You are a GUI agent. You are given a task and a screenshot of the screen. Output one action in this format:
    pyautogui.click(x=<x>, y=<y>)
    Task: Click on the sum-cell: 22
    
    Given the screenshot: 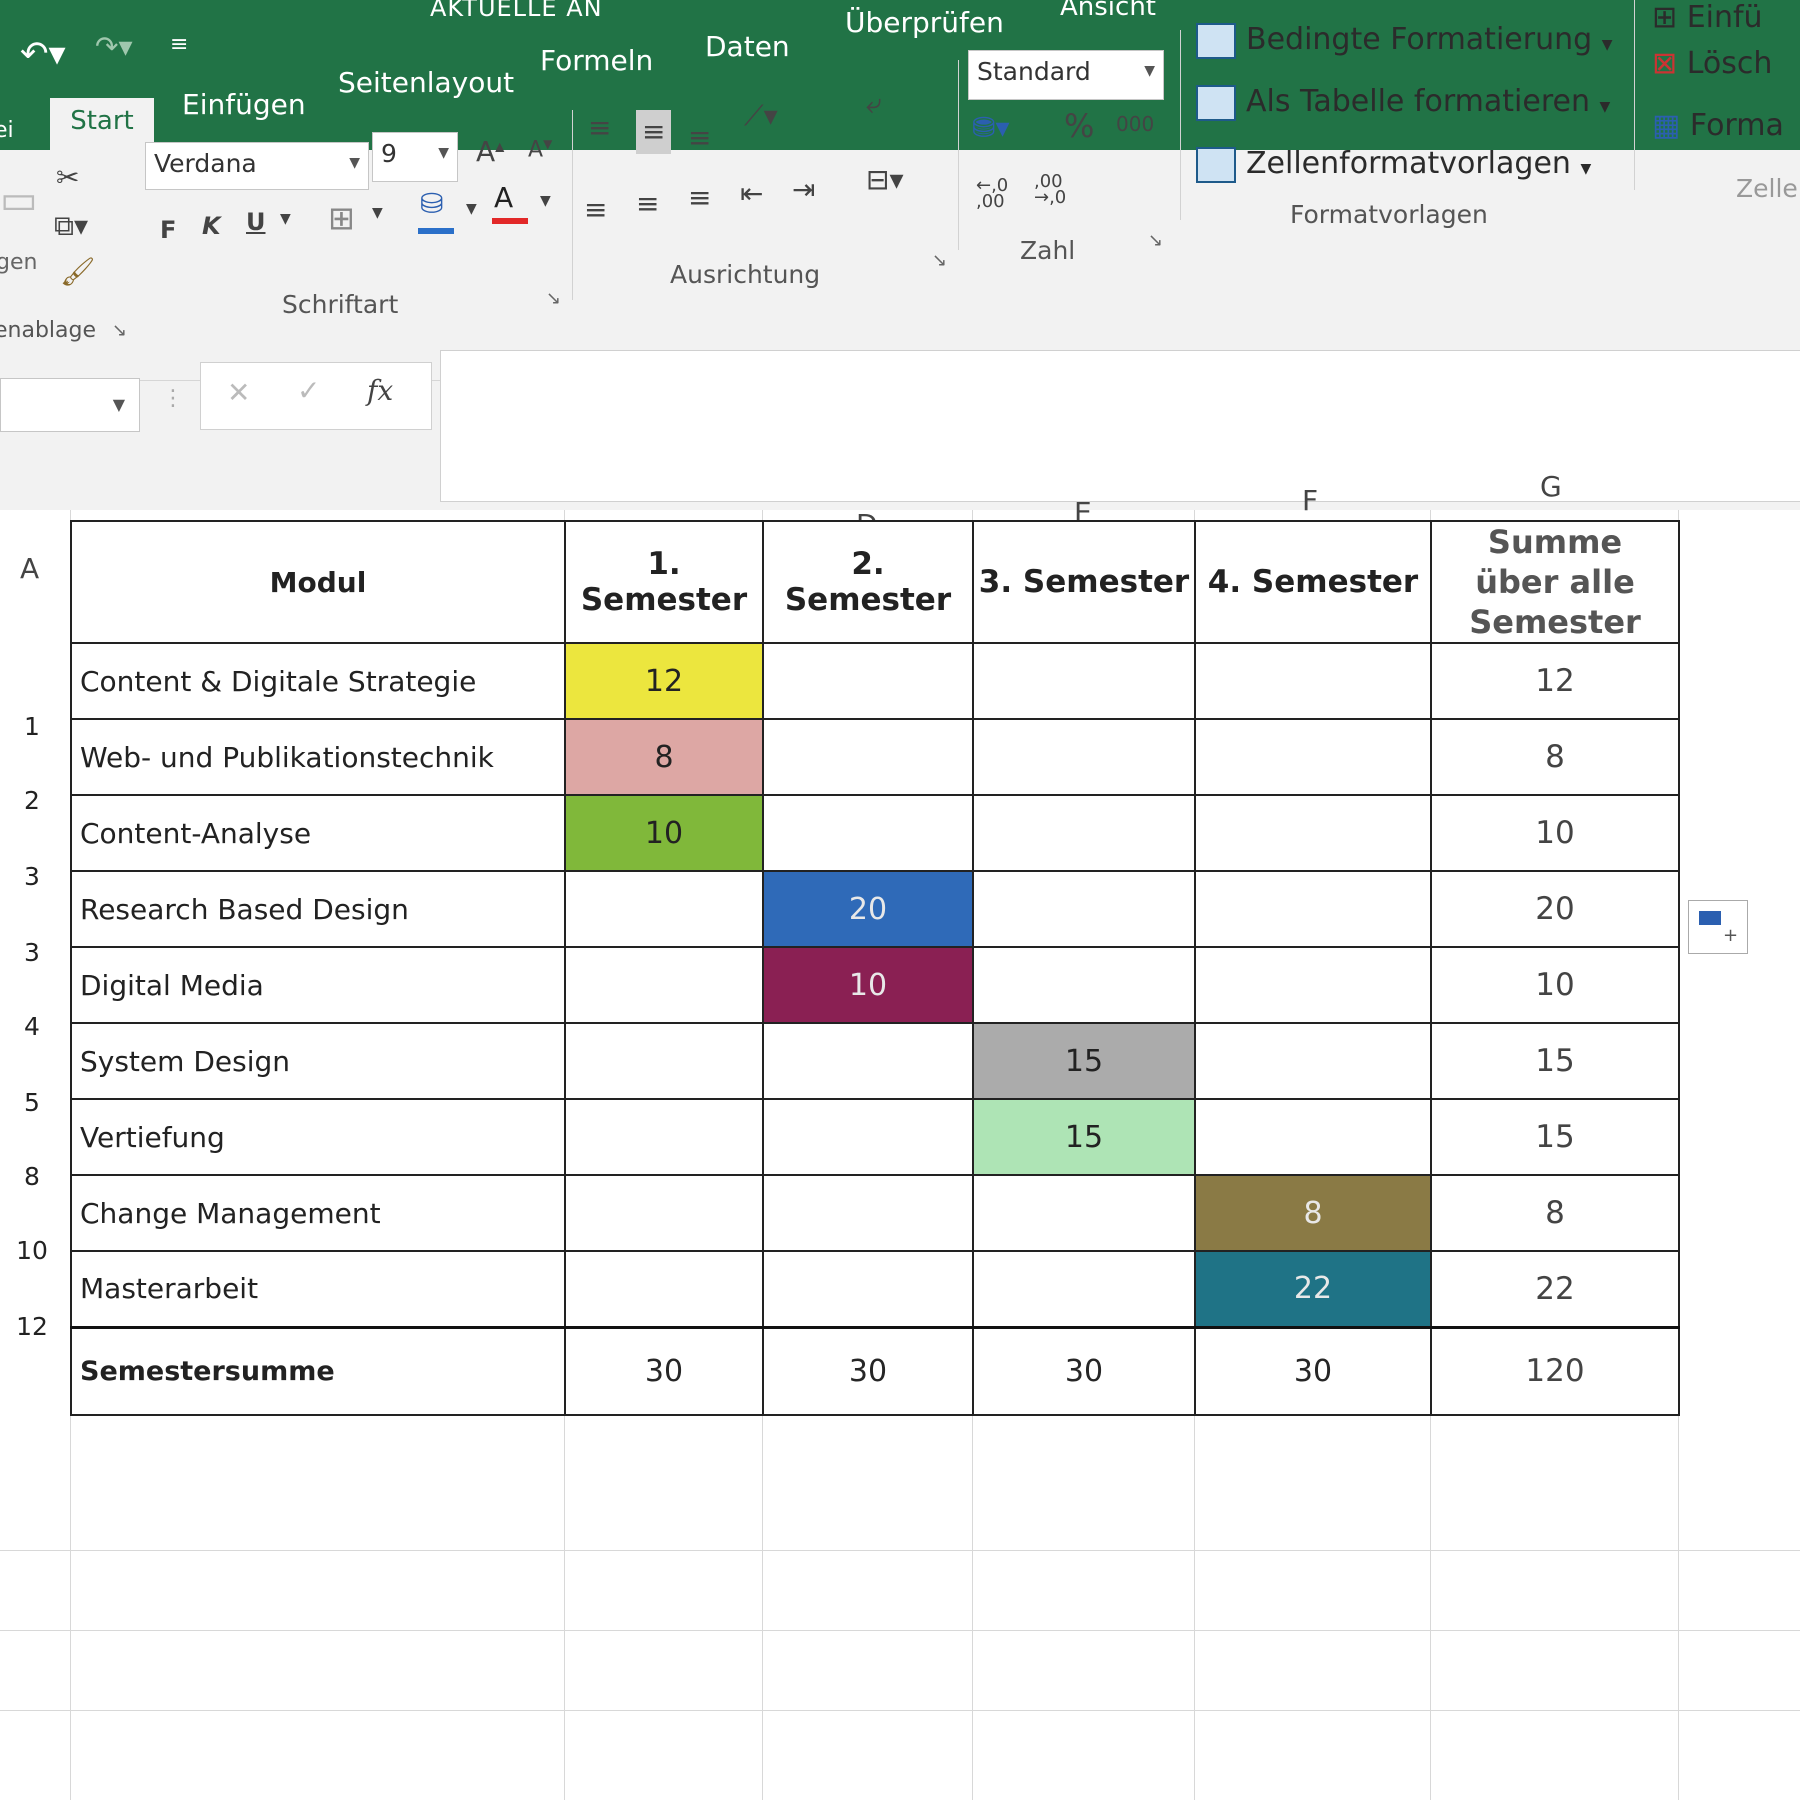 What is the action you would take?
    pyautogui.click(x=1555, y=1289)
    